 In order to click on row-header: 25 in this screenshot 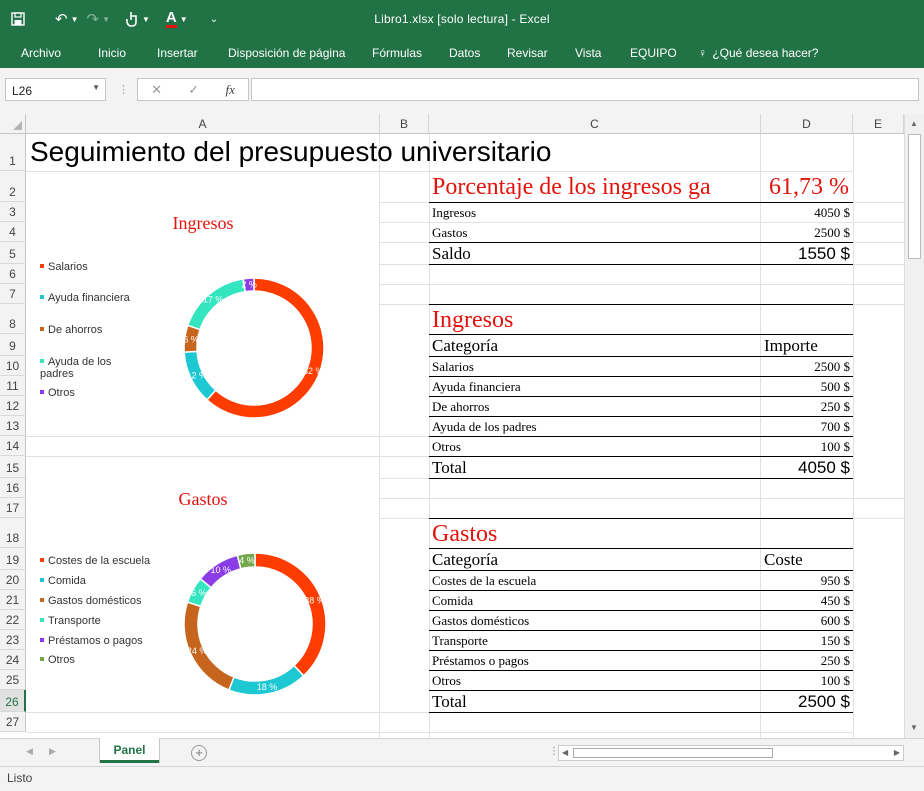, I will do `click(13, 680)`.